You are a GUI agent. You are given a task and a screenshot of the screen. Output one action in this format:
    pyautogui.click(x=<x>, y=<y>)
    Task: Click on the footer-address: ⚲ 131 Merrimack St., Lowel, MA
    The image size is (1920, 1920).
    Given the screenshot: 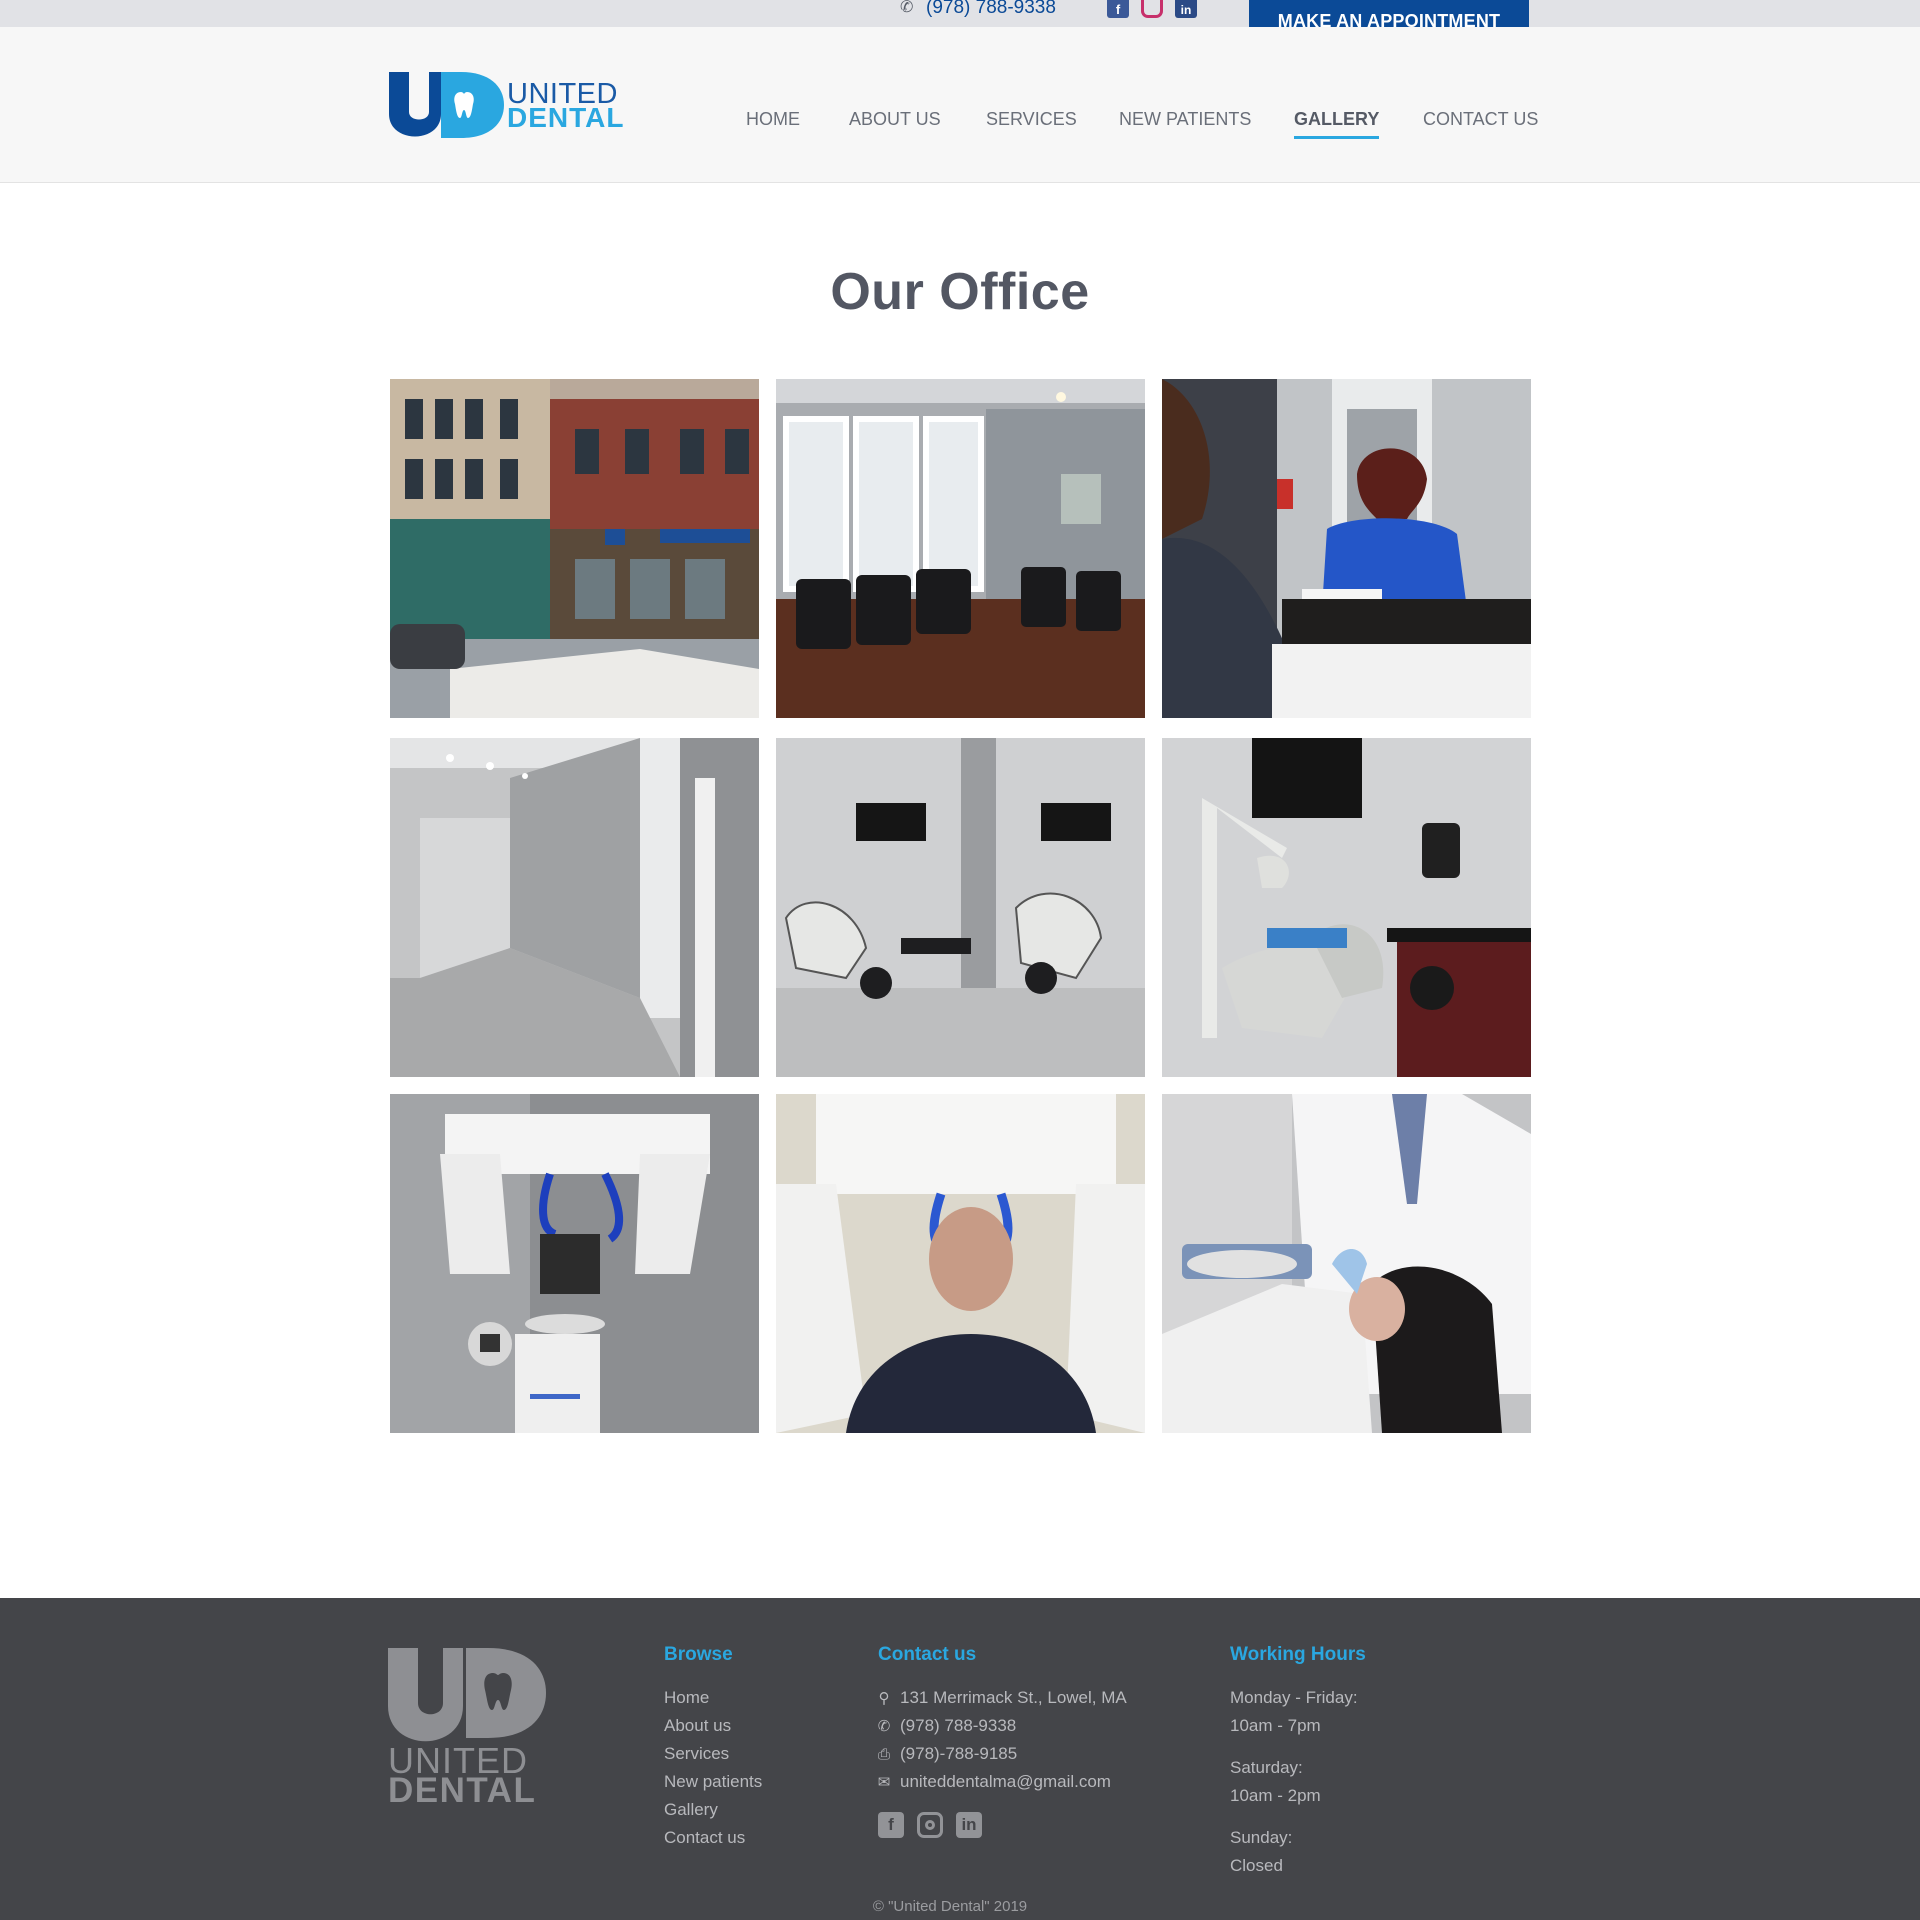 What is the action you would take?
    pyautogui.click(x=1001, y=1698)
    